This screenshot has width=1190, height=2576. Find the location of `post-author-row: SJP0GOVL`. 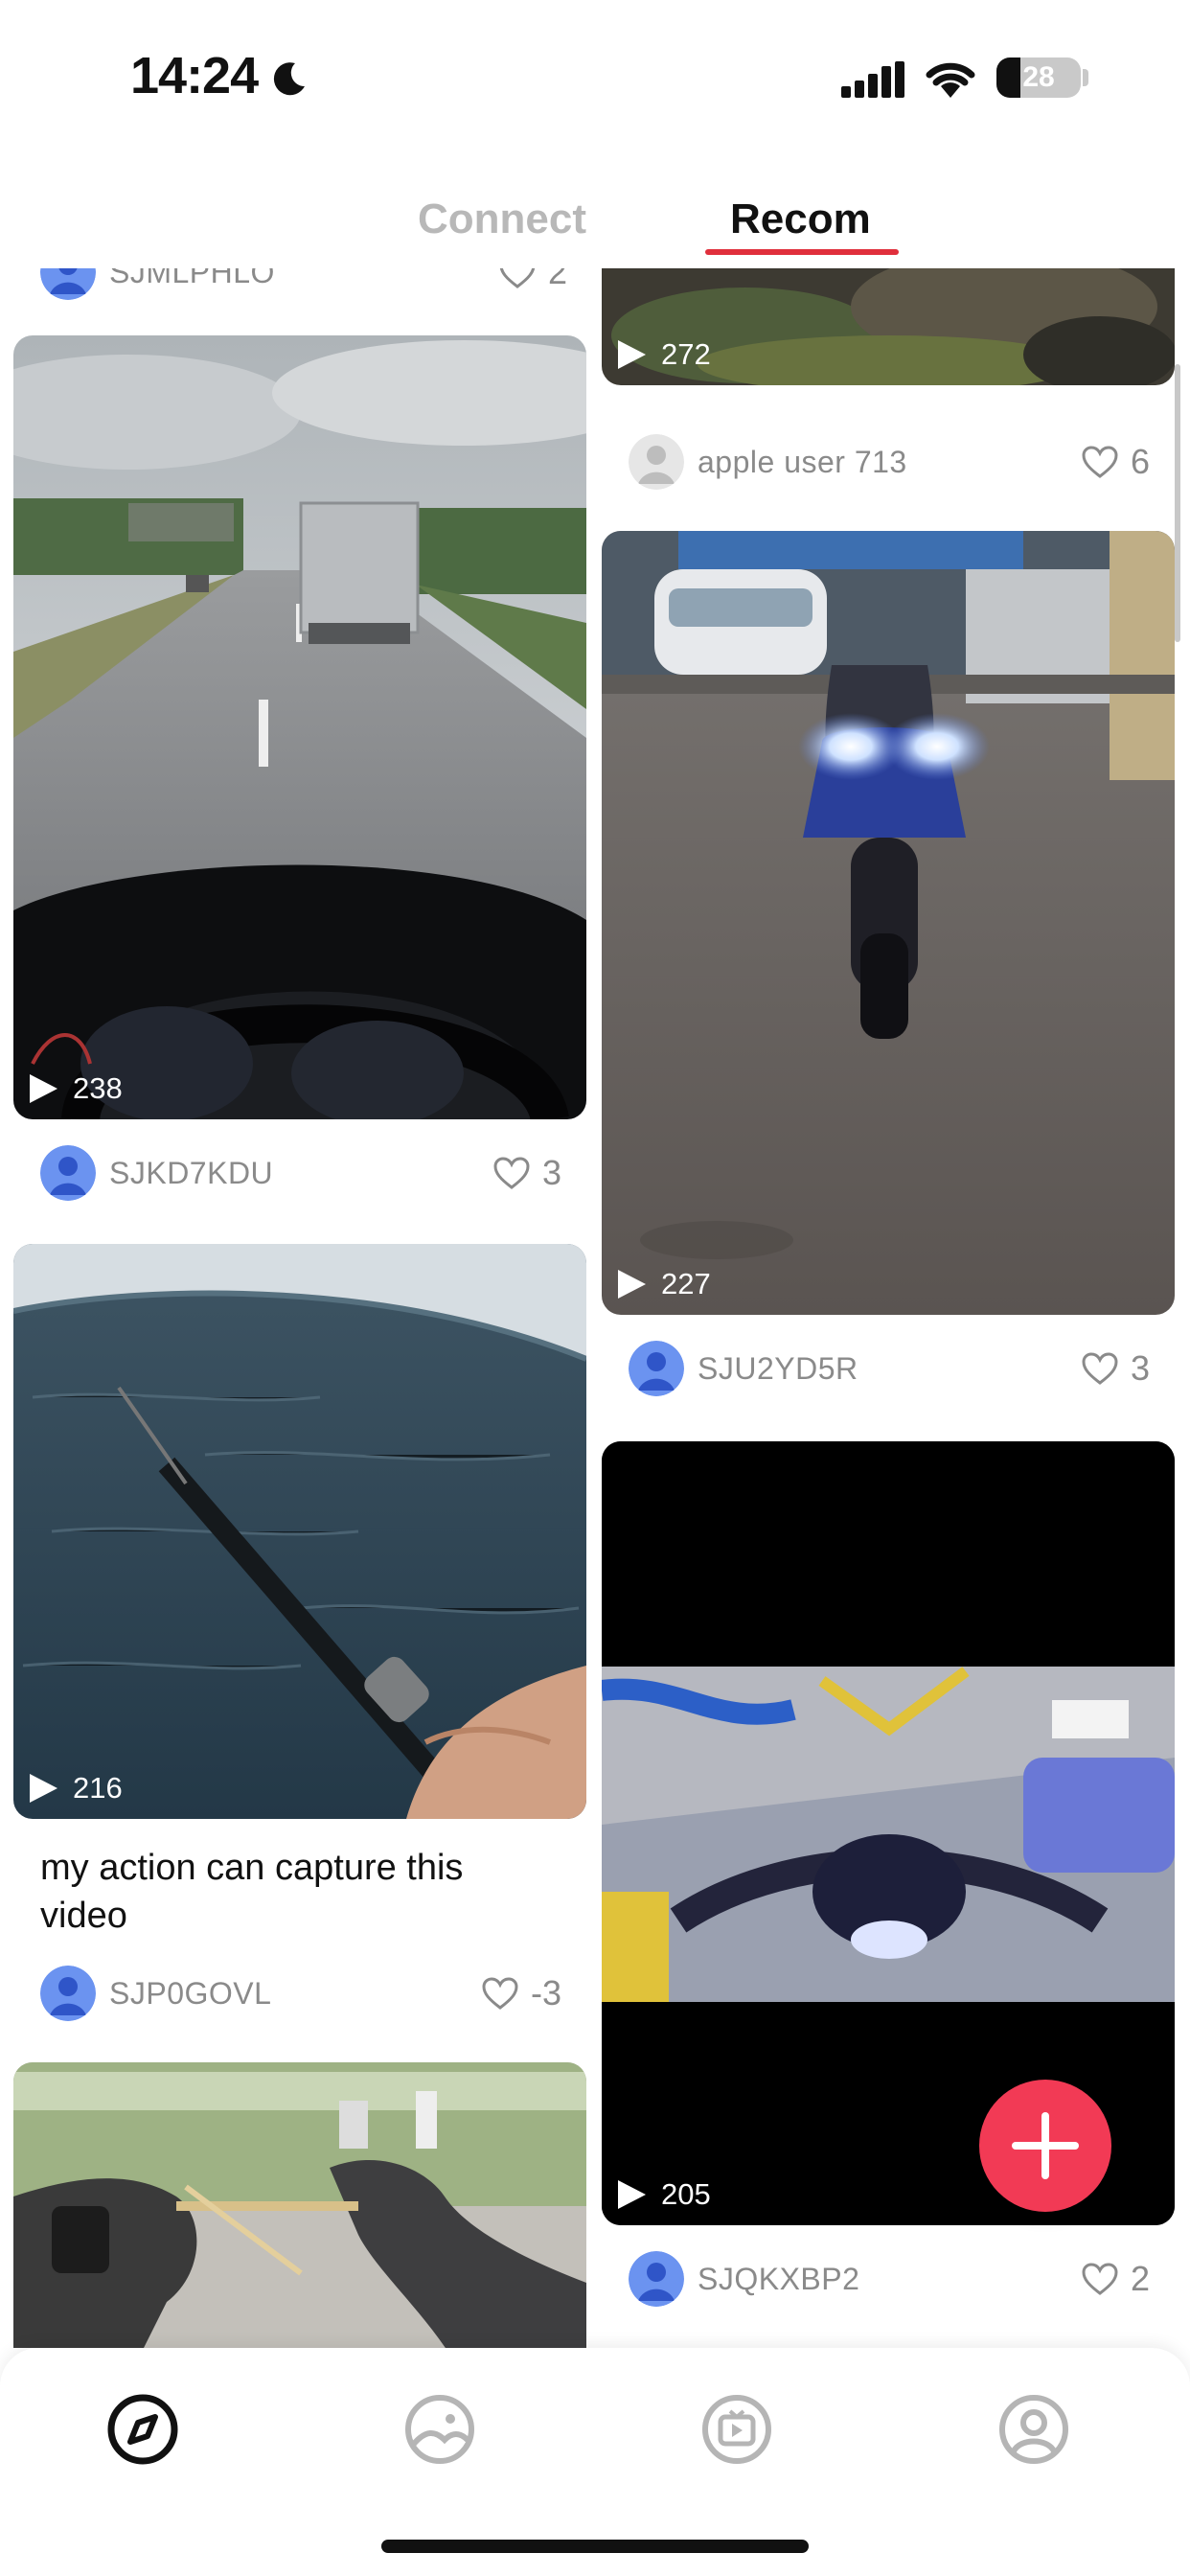

post-author-row: SJP0GOVL is located at coordinates (155, 1993).